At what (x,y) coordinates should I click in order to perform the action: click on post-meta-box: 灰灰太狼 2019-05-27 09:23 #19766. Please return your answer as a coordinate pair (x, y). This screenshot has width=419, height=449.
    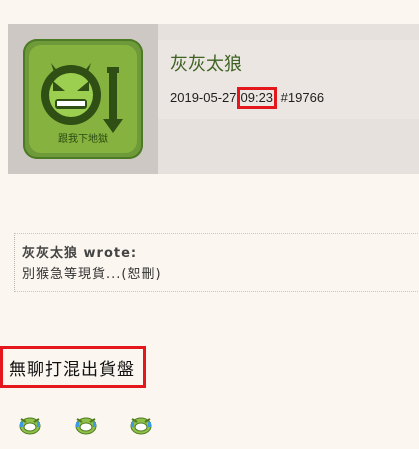
    Looking at the image, I should click on (288, 79).